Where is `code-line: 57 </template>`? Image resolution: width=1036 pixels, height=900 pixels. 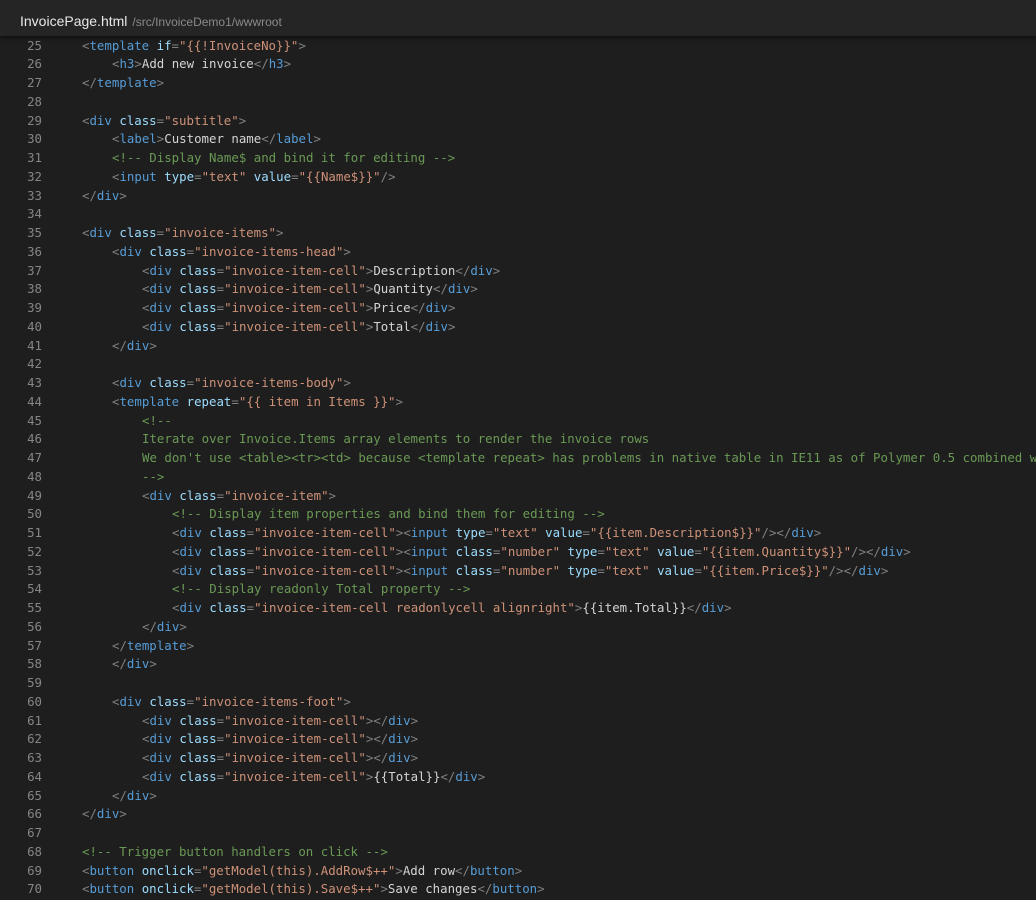
code-line: 57 </template> is located at coordinates (518, 646).